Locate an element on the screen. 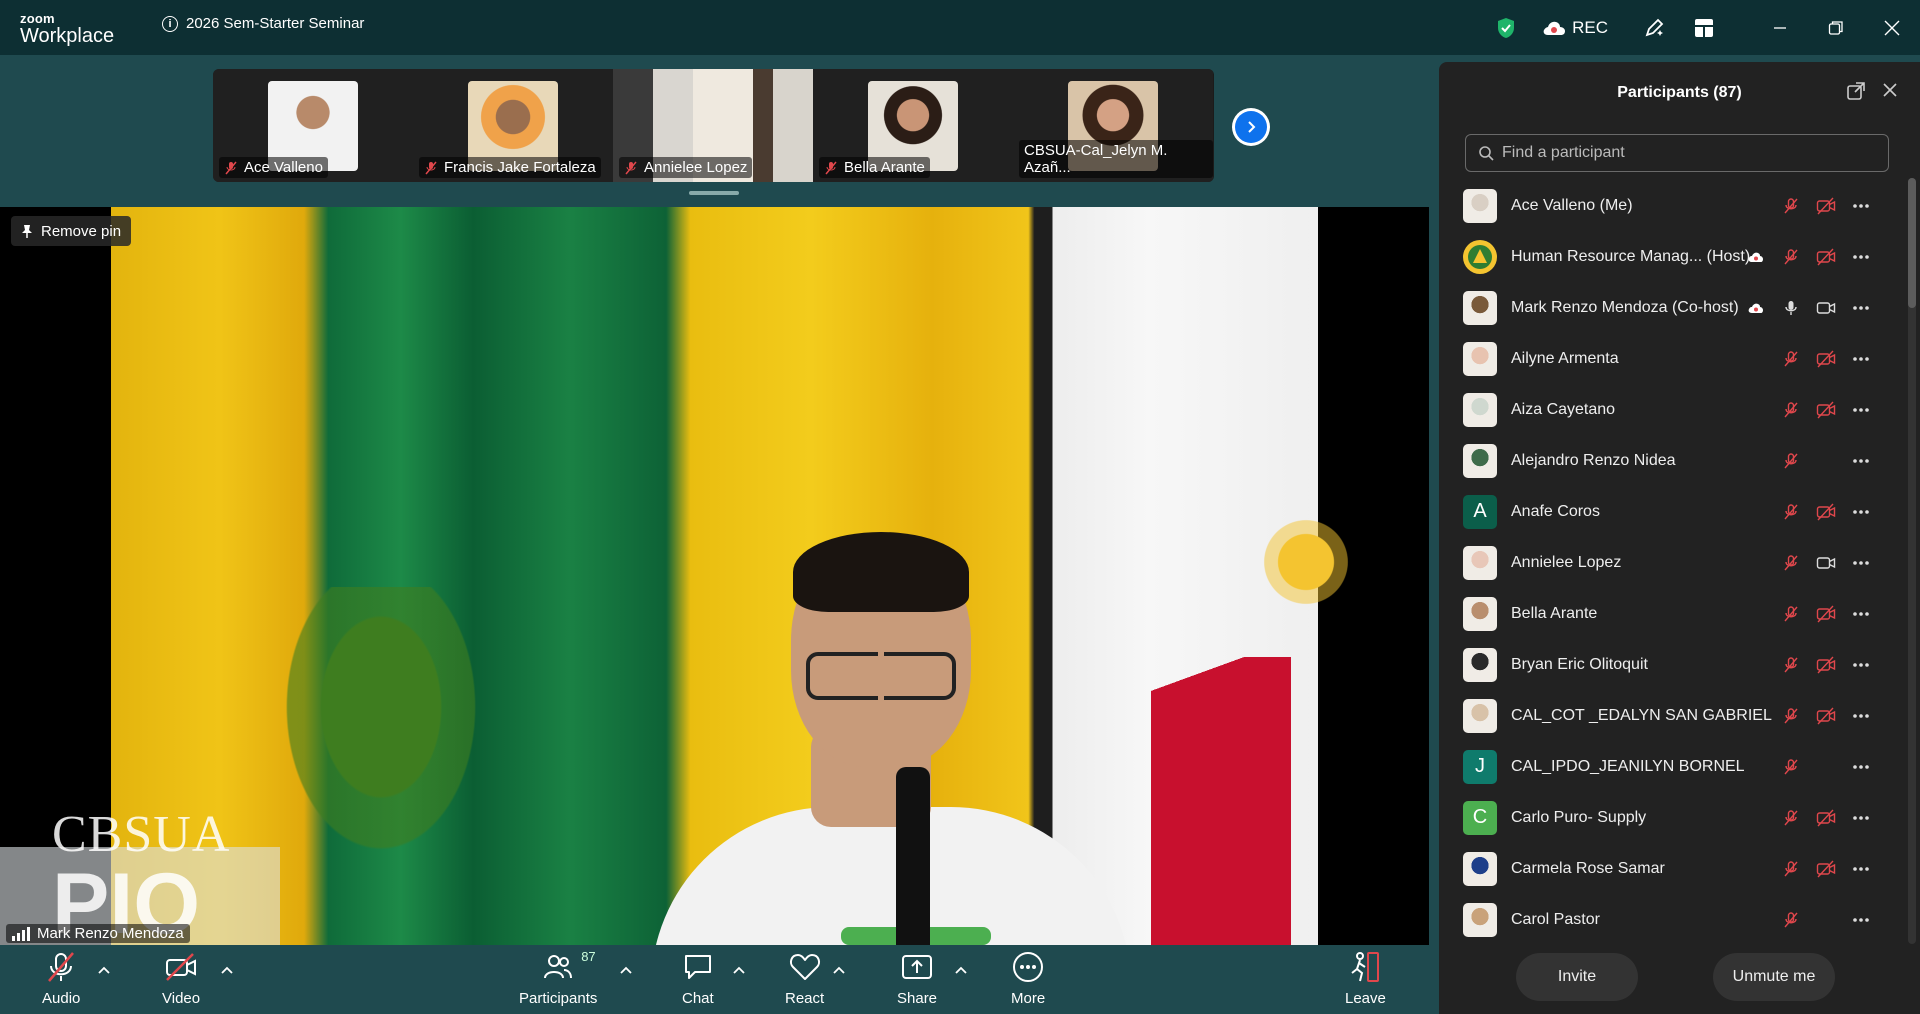 This screenshot has height=1014, width=1920. apps-grid-icon is located at coordinates (1704, 28).